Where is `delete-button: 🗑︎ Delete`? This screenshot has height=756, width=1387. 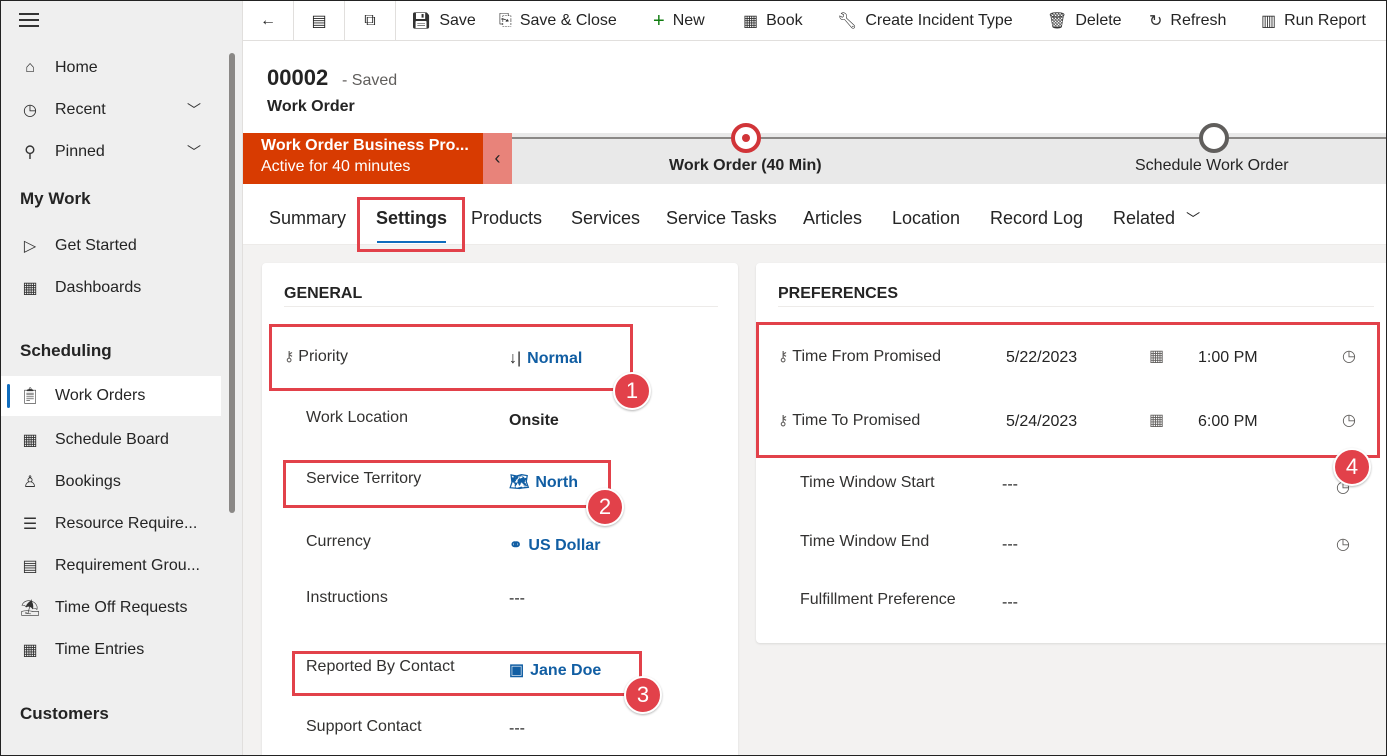
delete-button: 🗑︎ Delete is located at coordinates (1084, 21).